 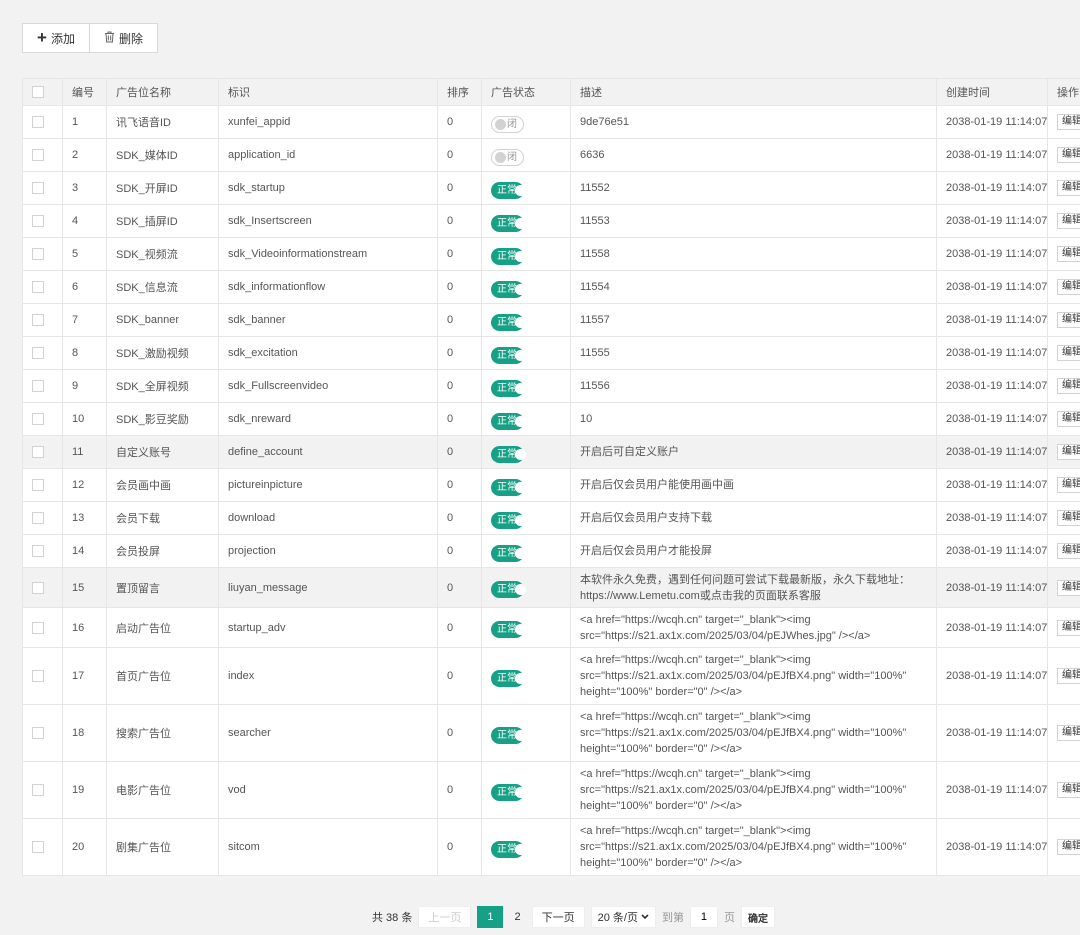 I want to click on row-name: SDK_开屏ID, so click(x=162, y=188).